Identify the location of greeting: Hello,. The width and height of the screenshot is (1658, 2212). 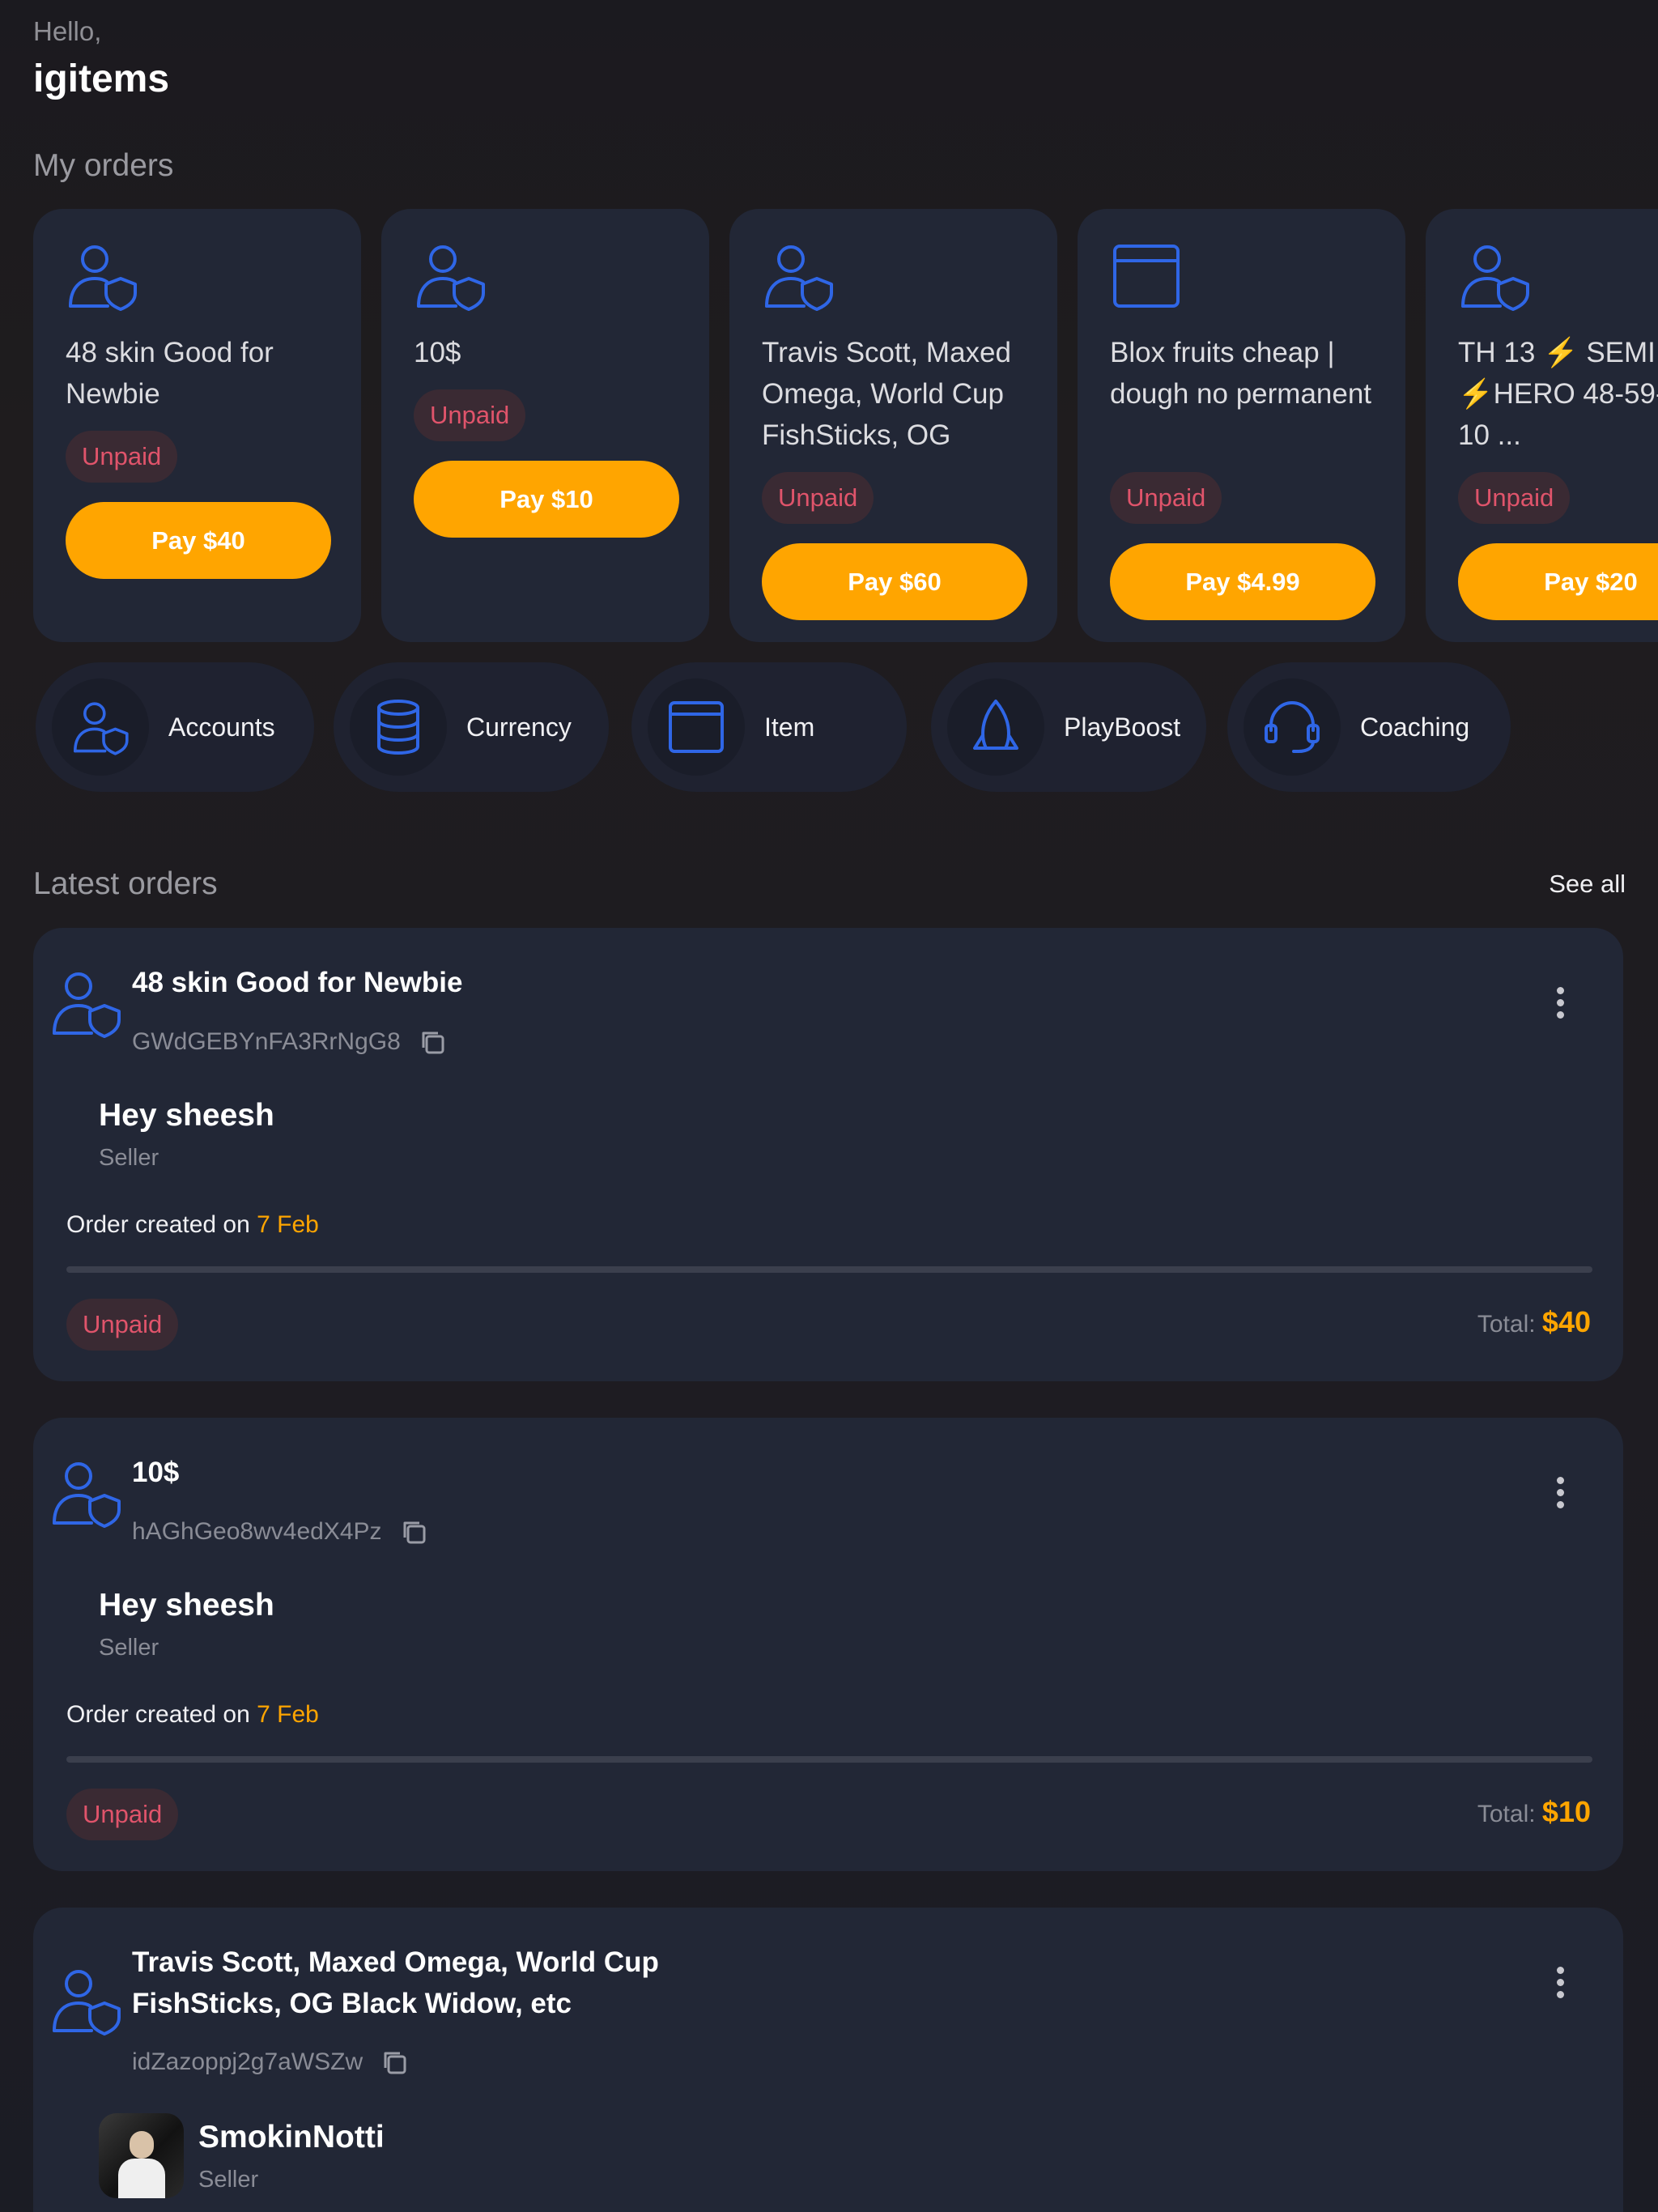
(67, 31).